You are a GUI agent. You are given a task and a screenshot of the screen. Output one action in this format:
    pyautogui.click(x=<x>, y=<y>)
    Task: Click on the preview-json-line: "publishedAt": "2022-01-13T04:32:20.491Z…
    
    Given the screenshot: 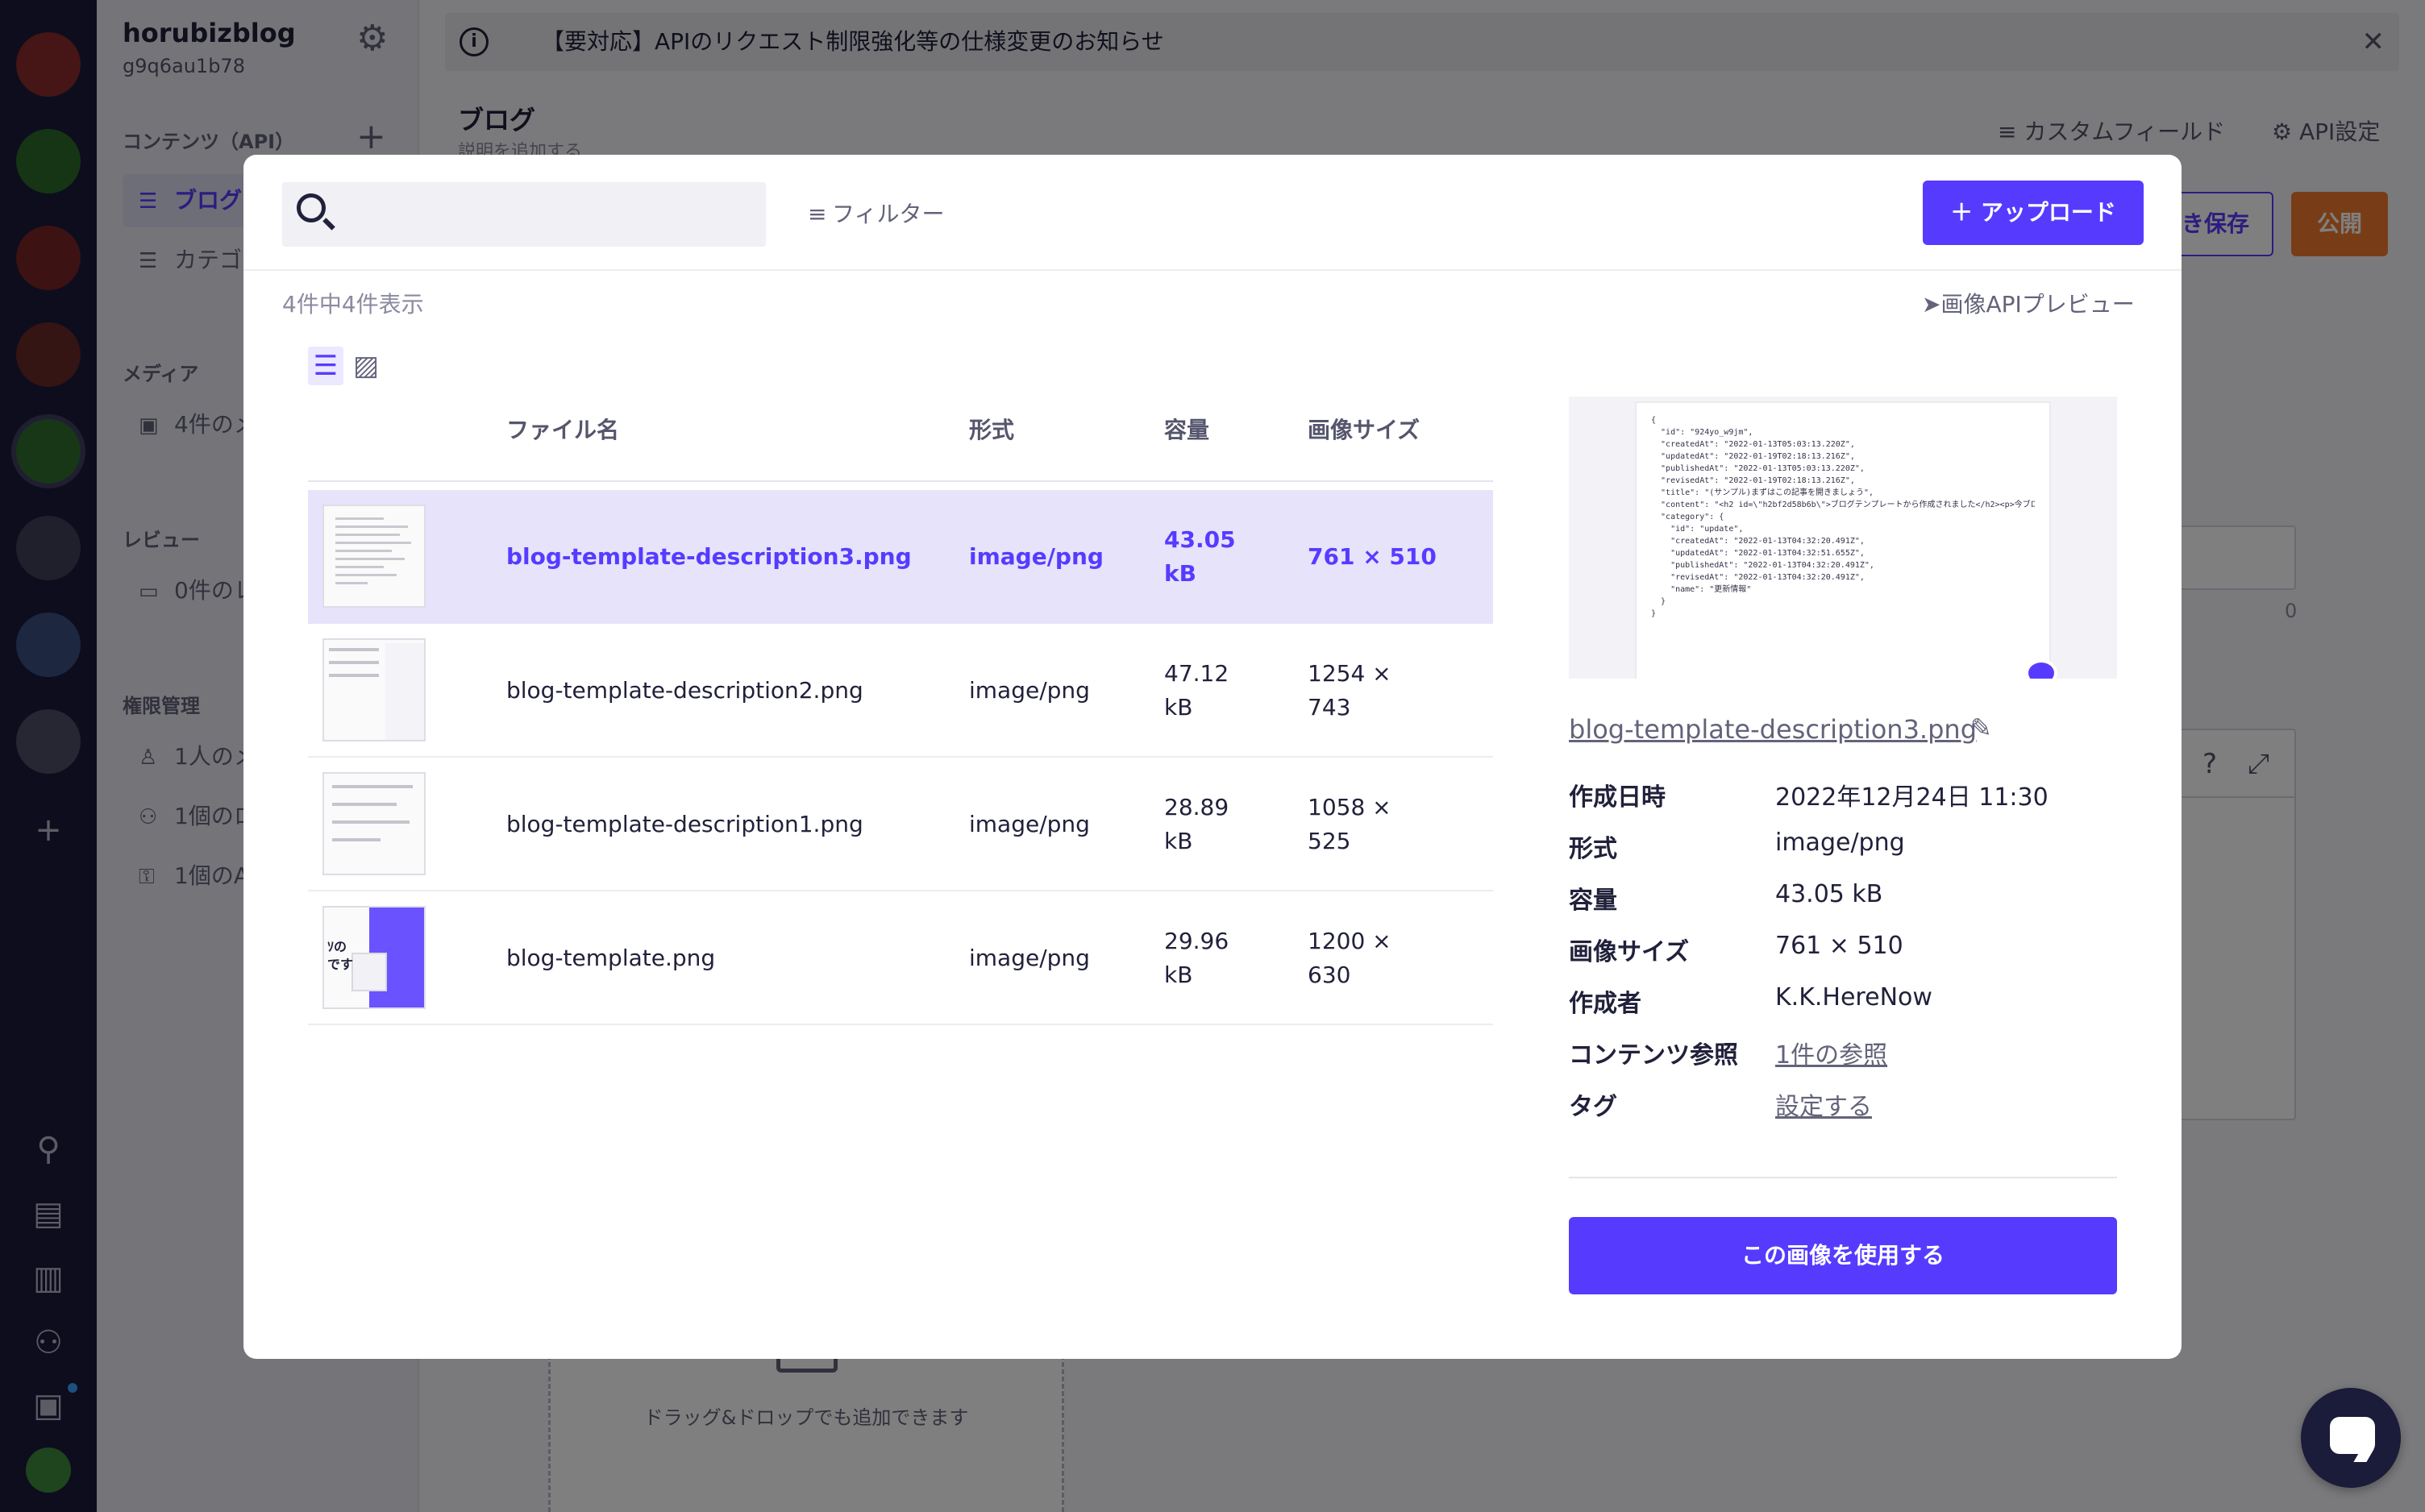 What is the action you would take?
    pyautogui.click(x=1763, y=565)
    